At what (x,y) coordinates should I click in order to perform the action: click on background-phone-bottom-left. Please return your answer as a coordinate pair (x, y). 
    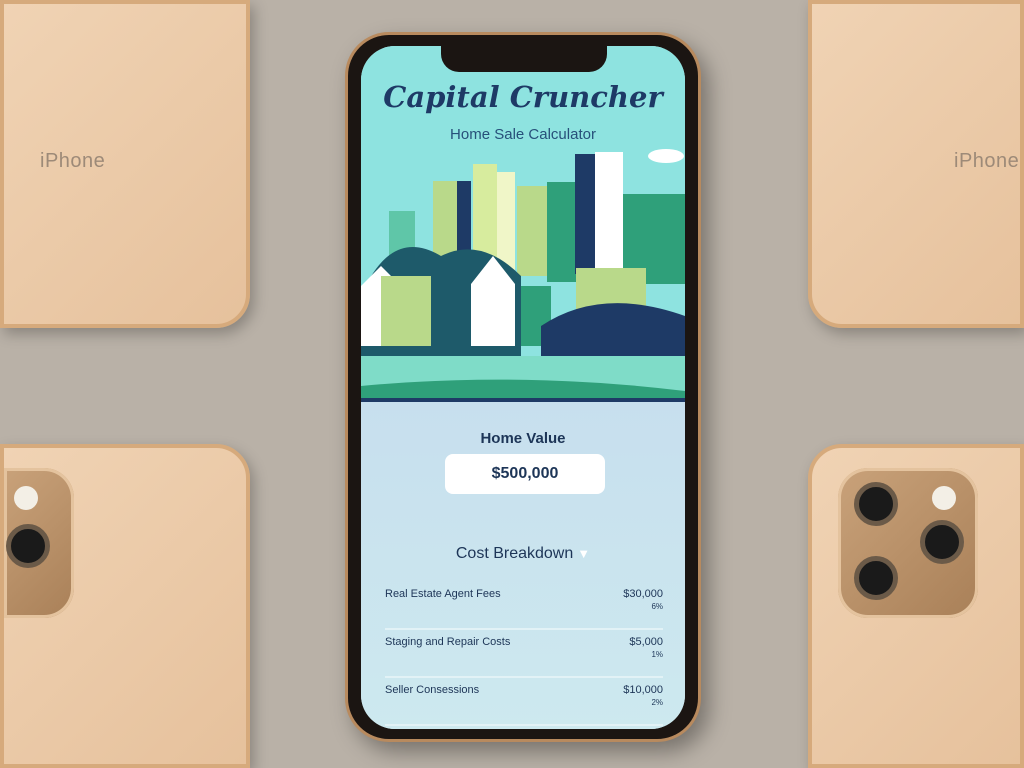
    Looking at the image, I should click on (125, 606).